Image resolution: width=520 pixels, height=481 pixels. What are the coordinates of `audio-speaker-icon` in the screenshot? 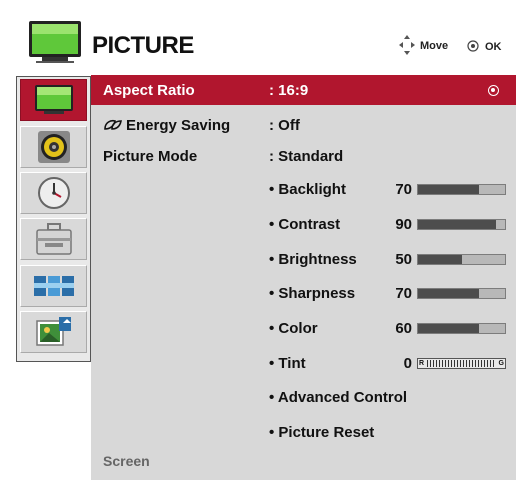 It's located at (53, 147).